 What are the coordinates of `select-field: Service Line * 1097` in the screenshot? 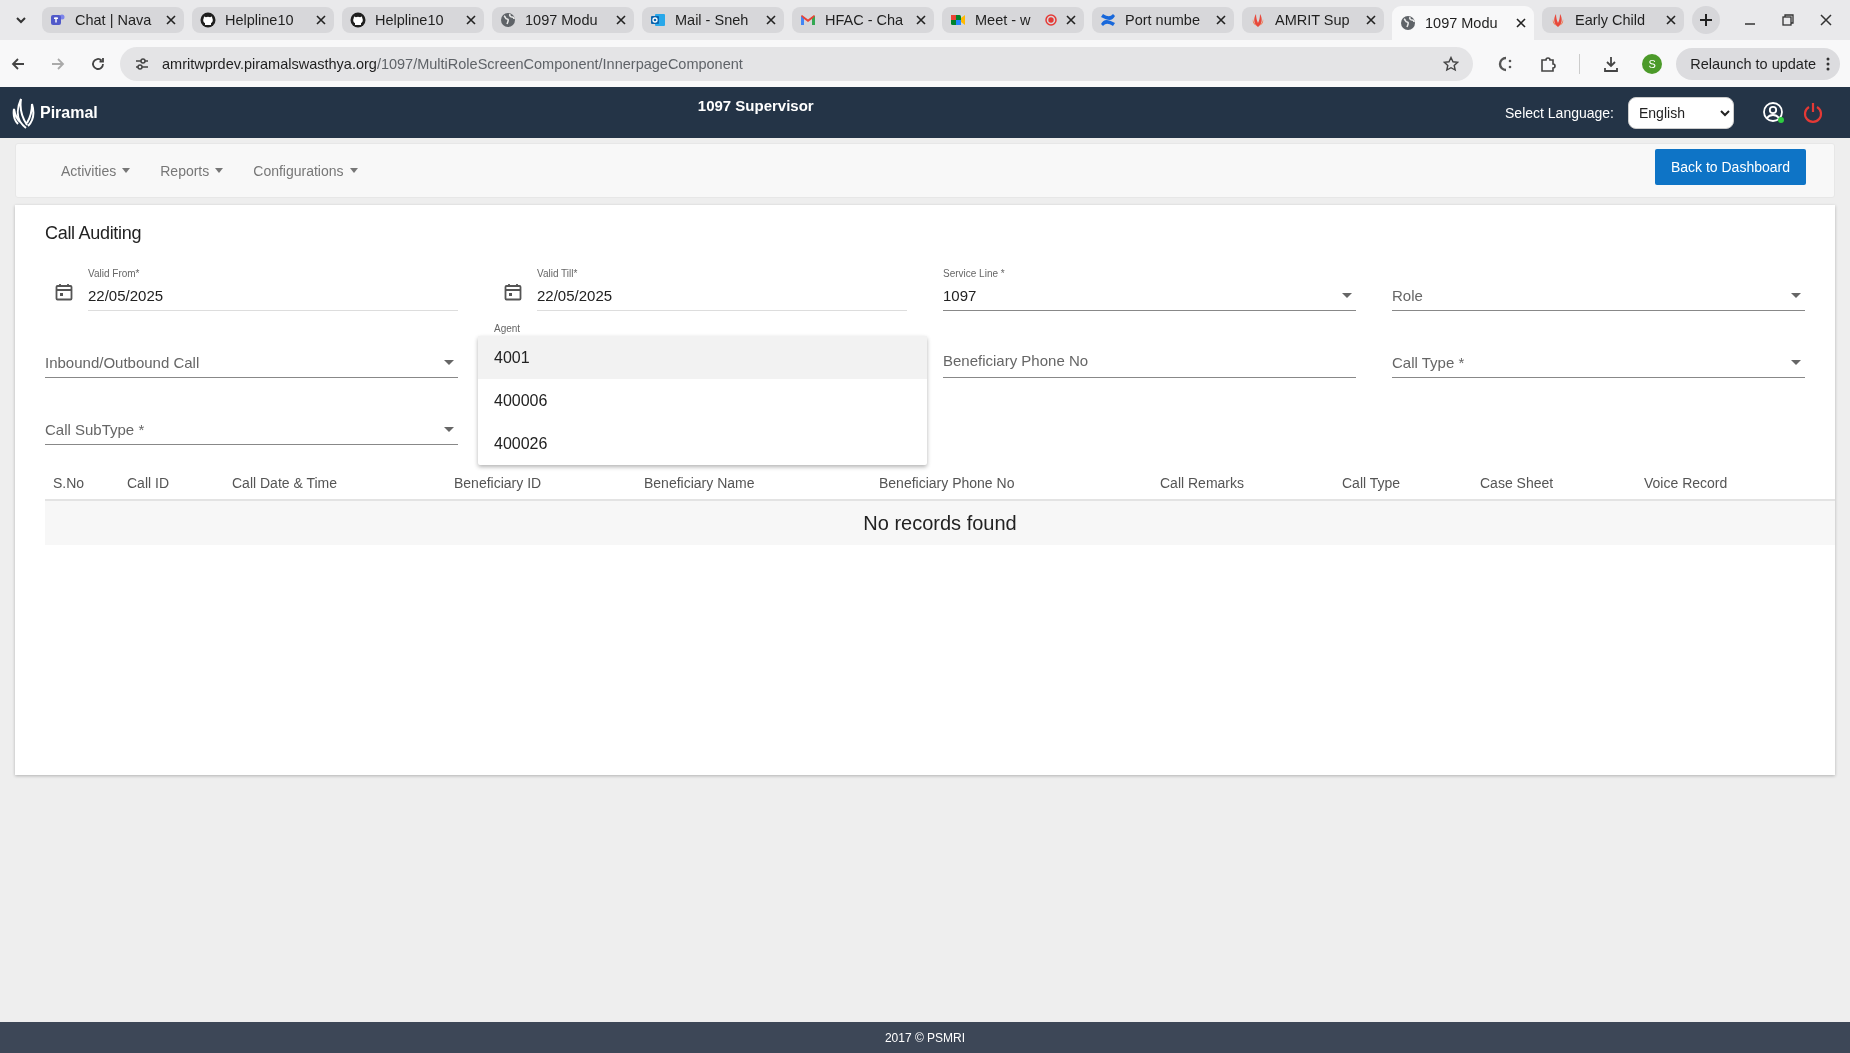 It's located at (1149, 289).